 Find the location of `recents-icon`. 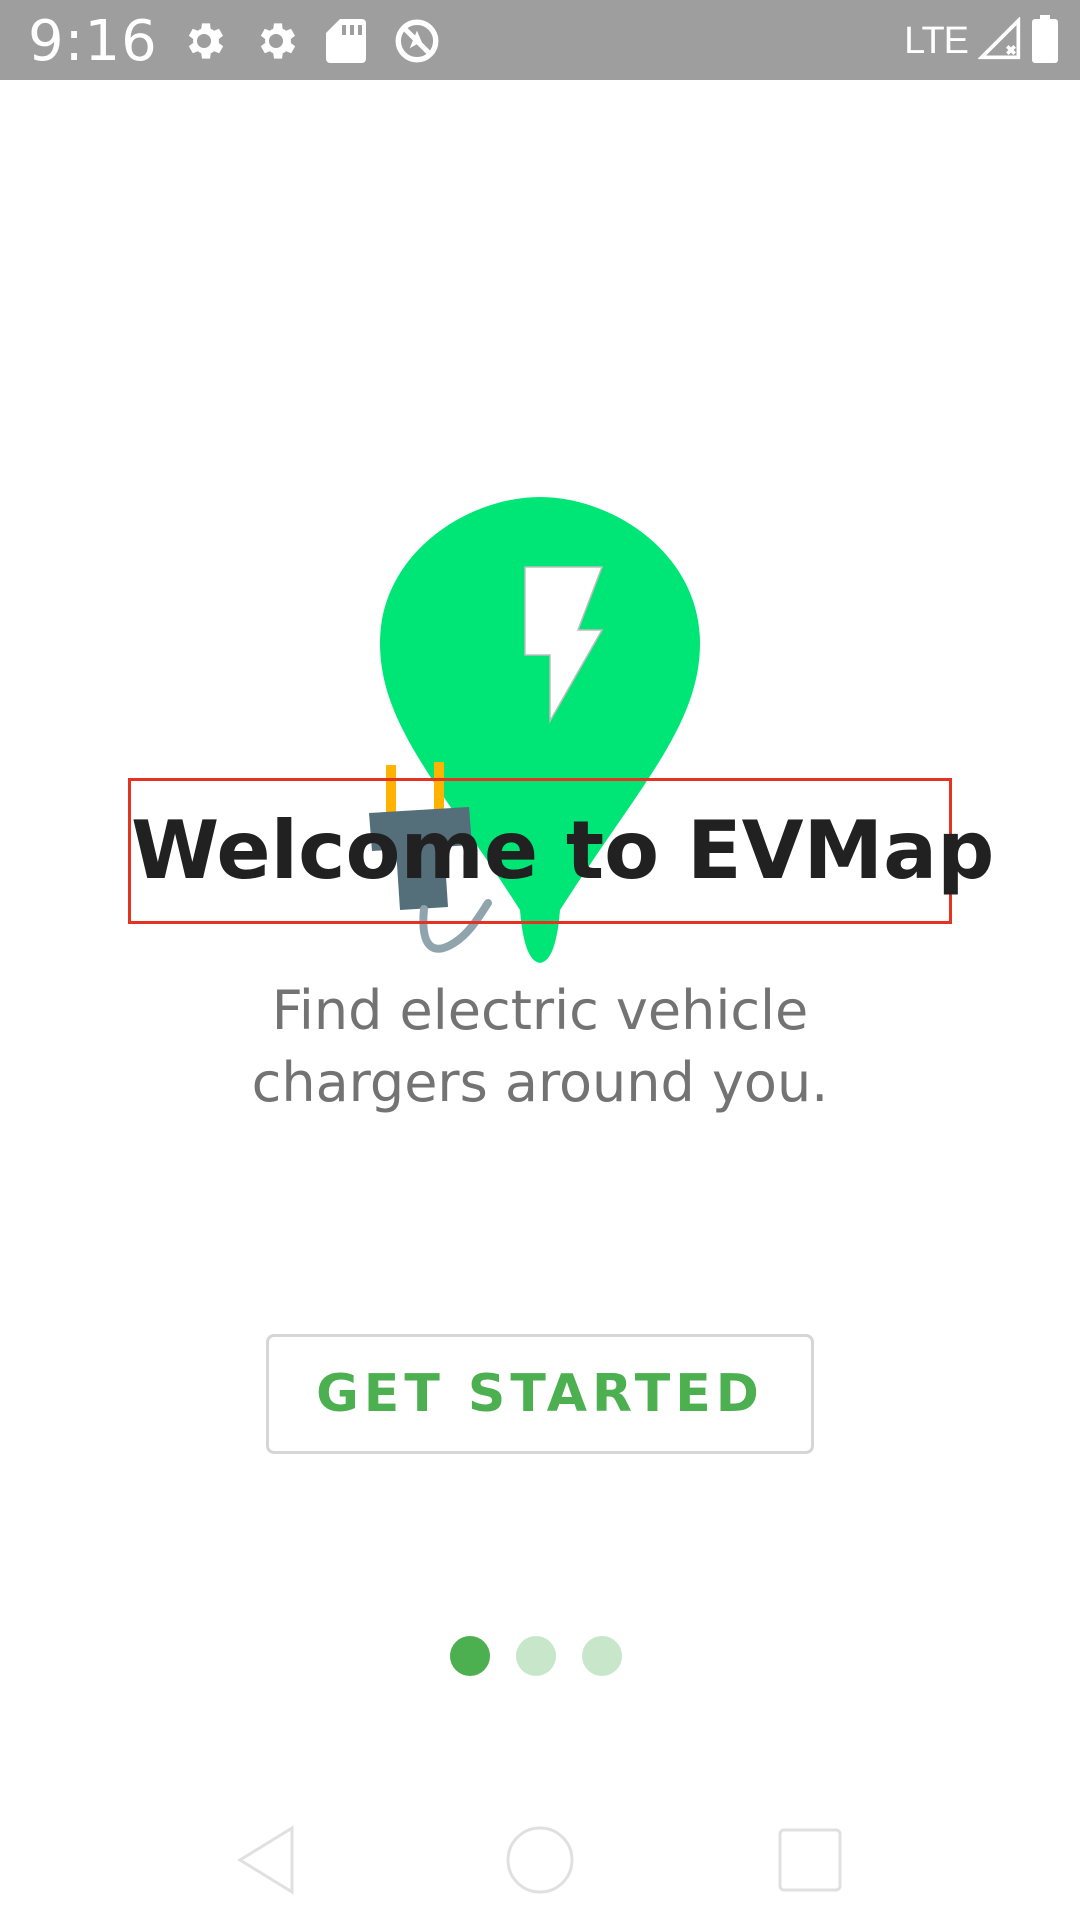

recents-icon is located at coordinates (810, 1860).